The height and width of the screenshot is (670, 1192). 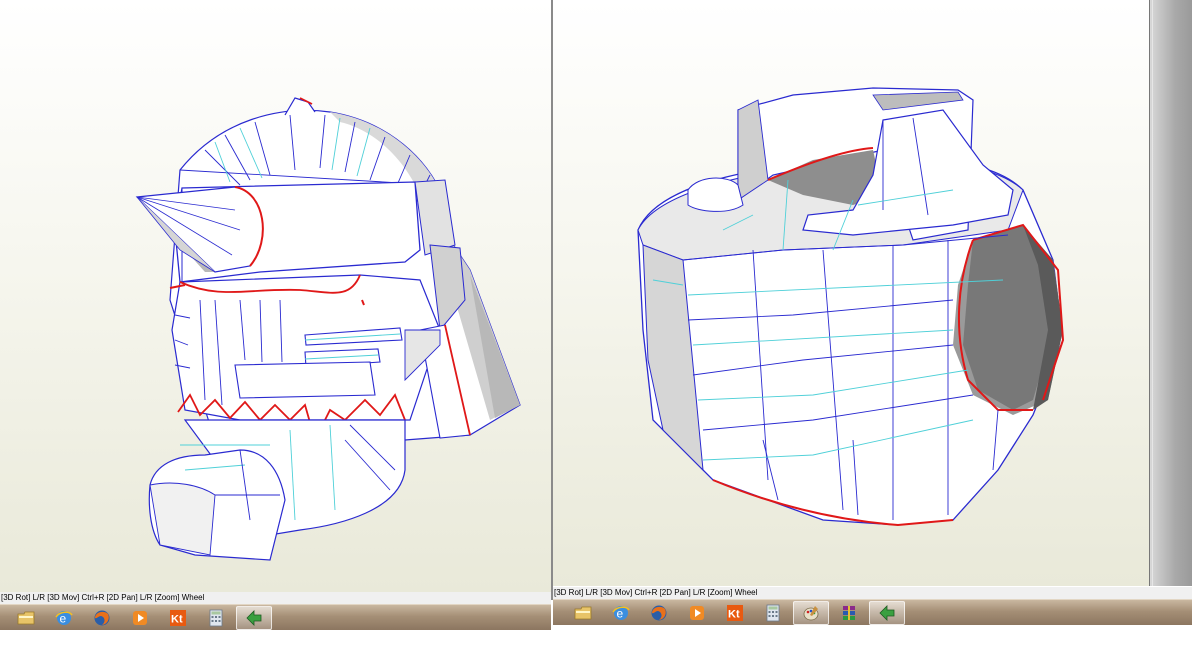 I want to click on paint-icon, so click(x=811, y=612).